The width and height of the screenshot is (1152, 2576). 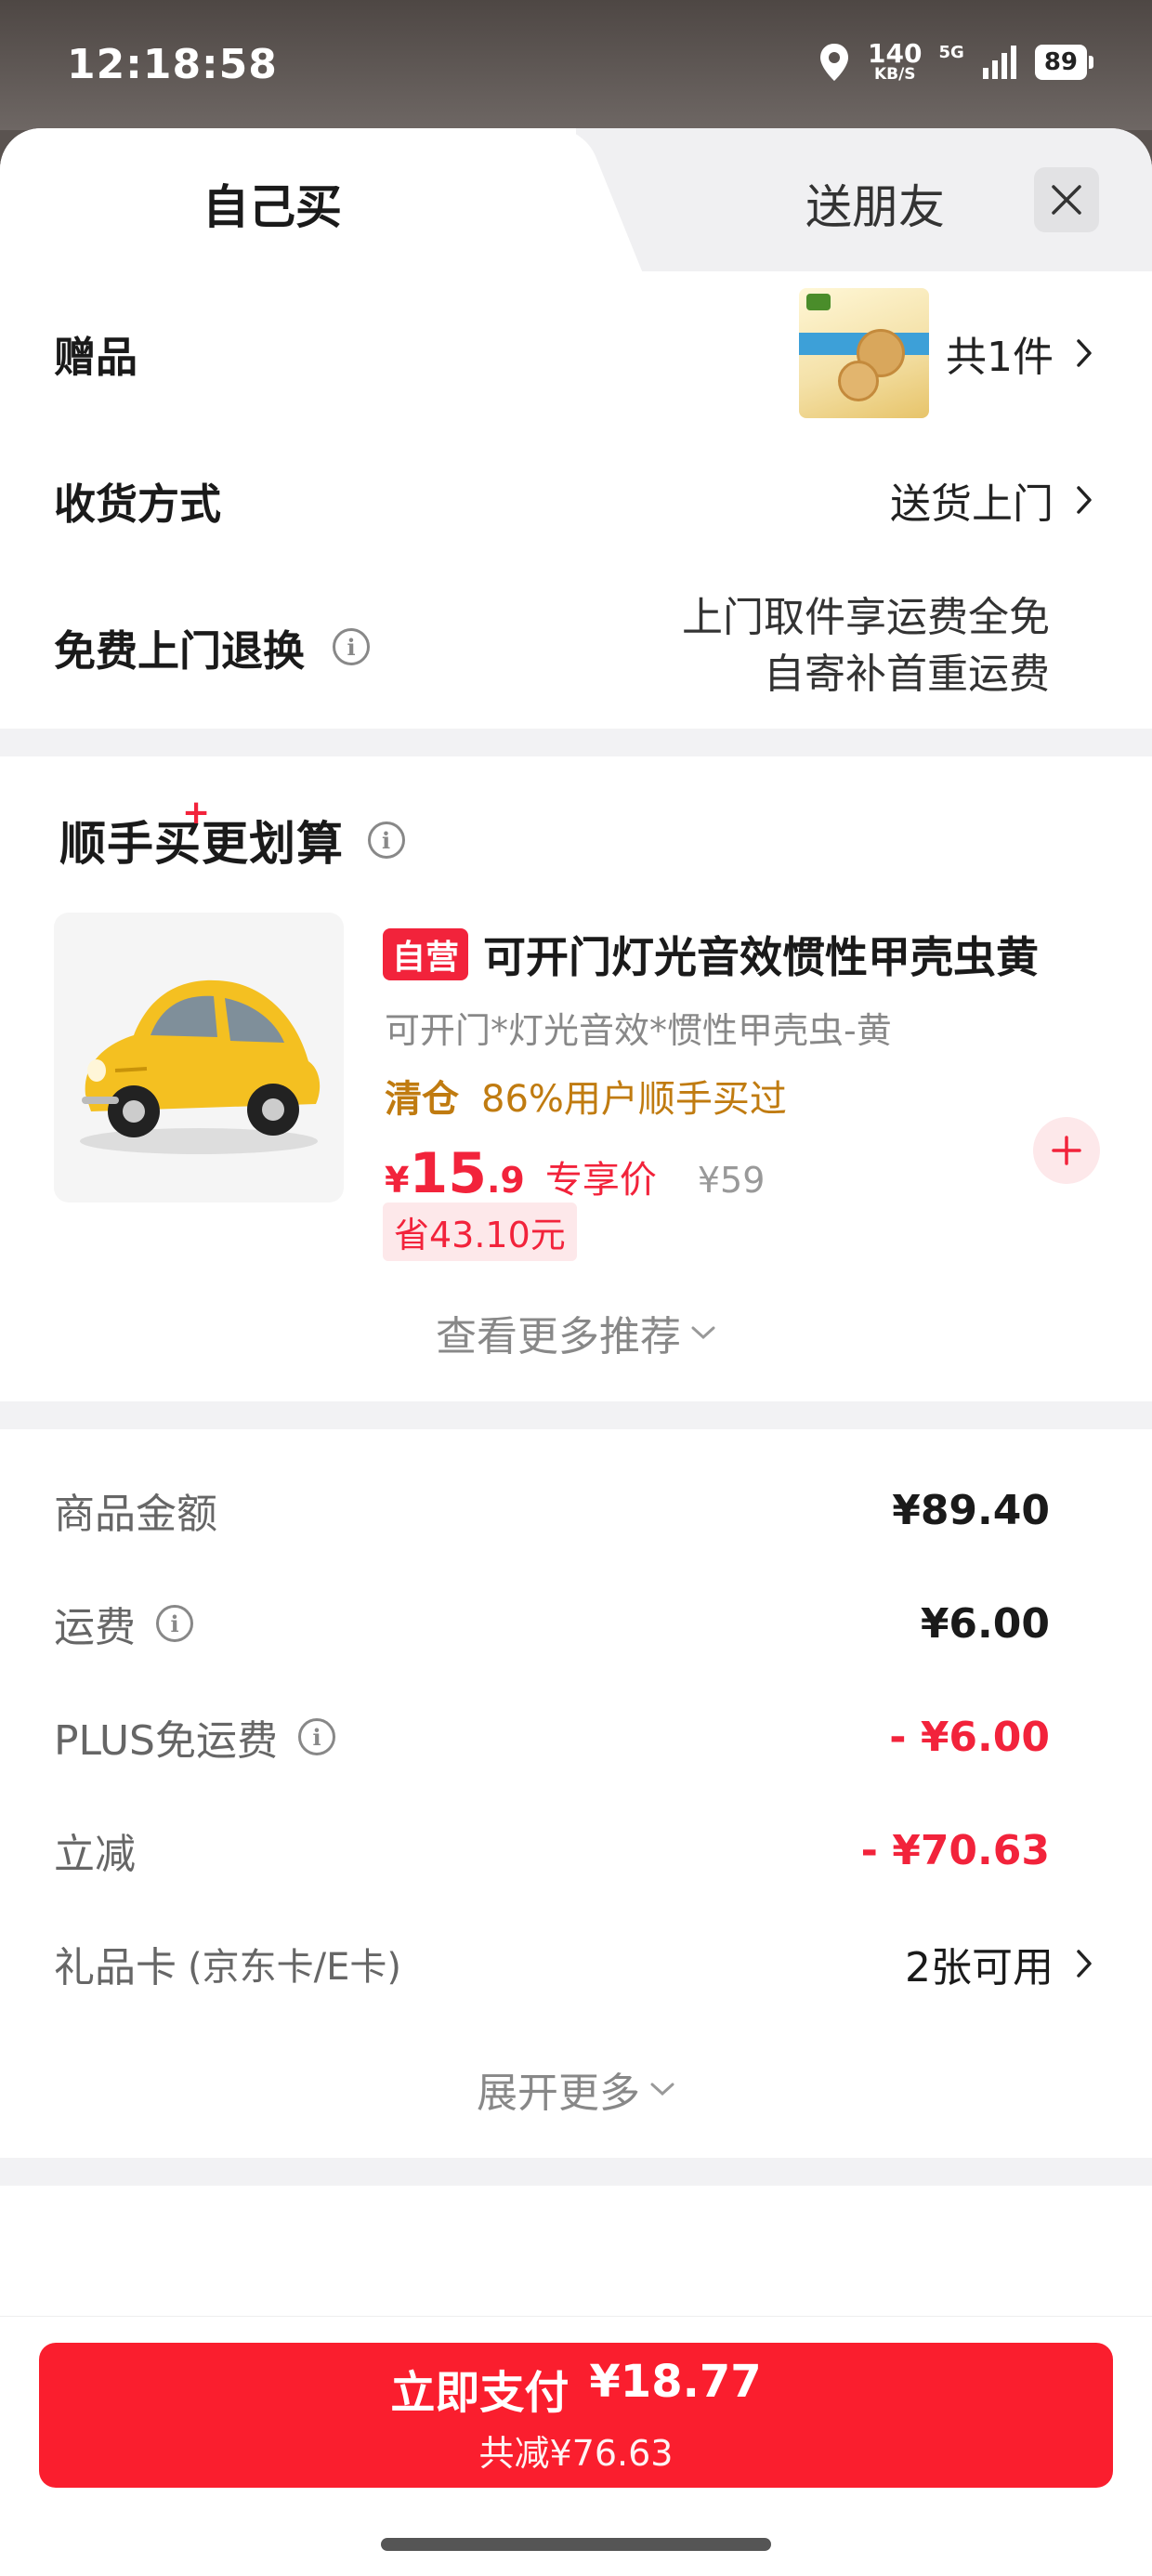 I want to click on gift-row: 赠品 共1件, so click(x=576, y=353).